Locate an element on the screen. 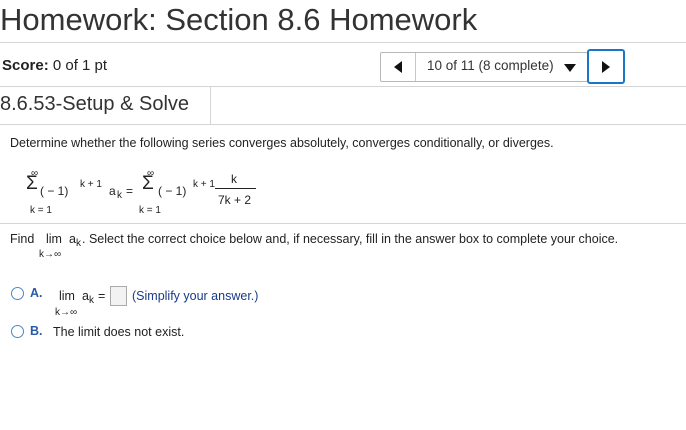 The image size is (686, 430). fraction-bar is located at coordinates (235, 188).